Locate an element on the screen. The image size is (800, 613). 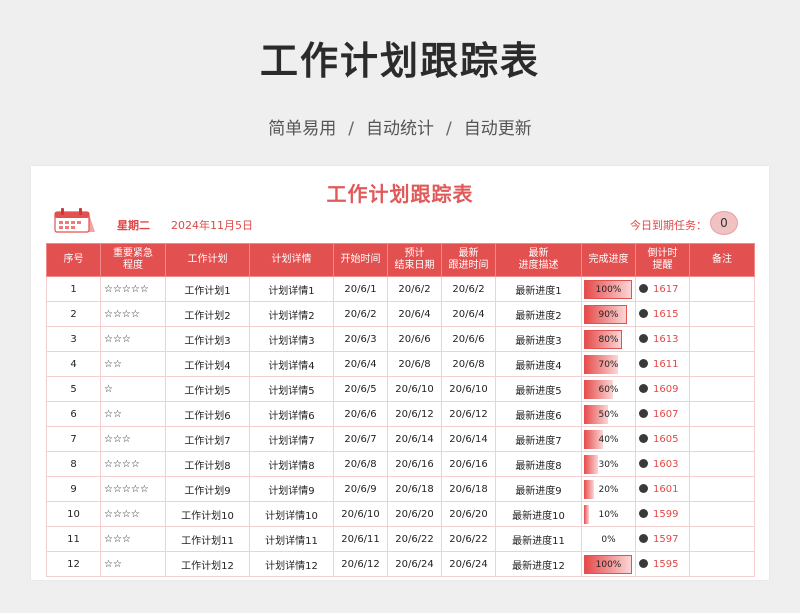
cell-countdown: 1599 is located at coordinates (662, 514).